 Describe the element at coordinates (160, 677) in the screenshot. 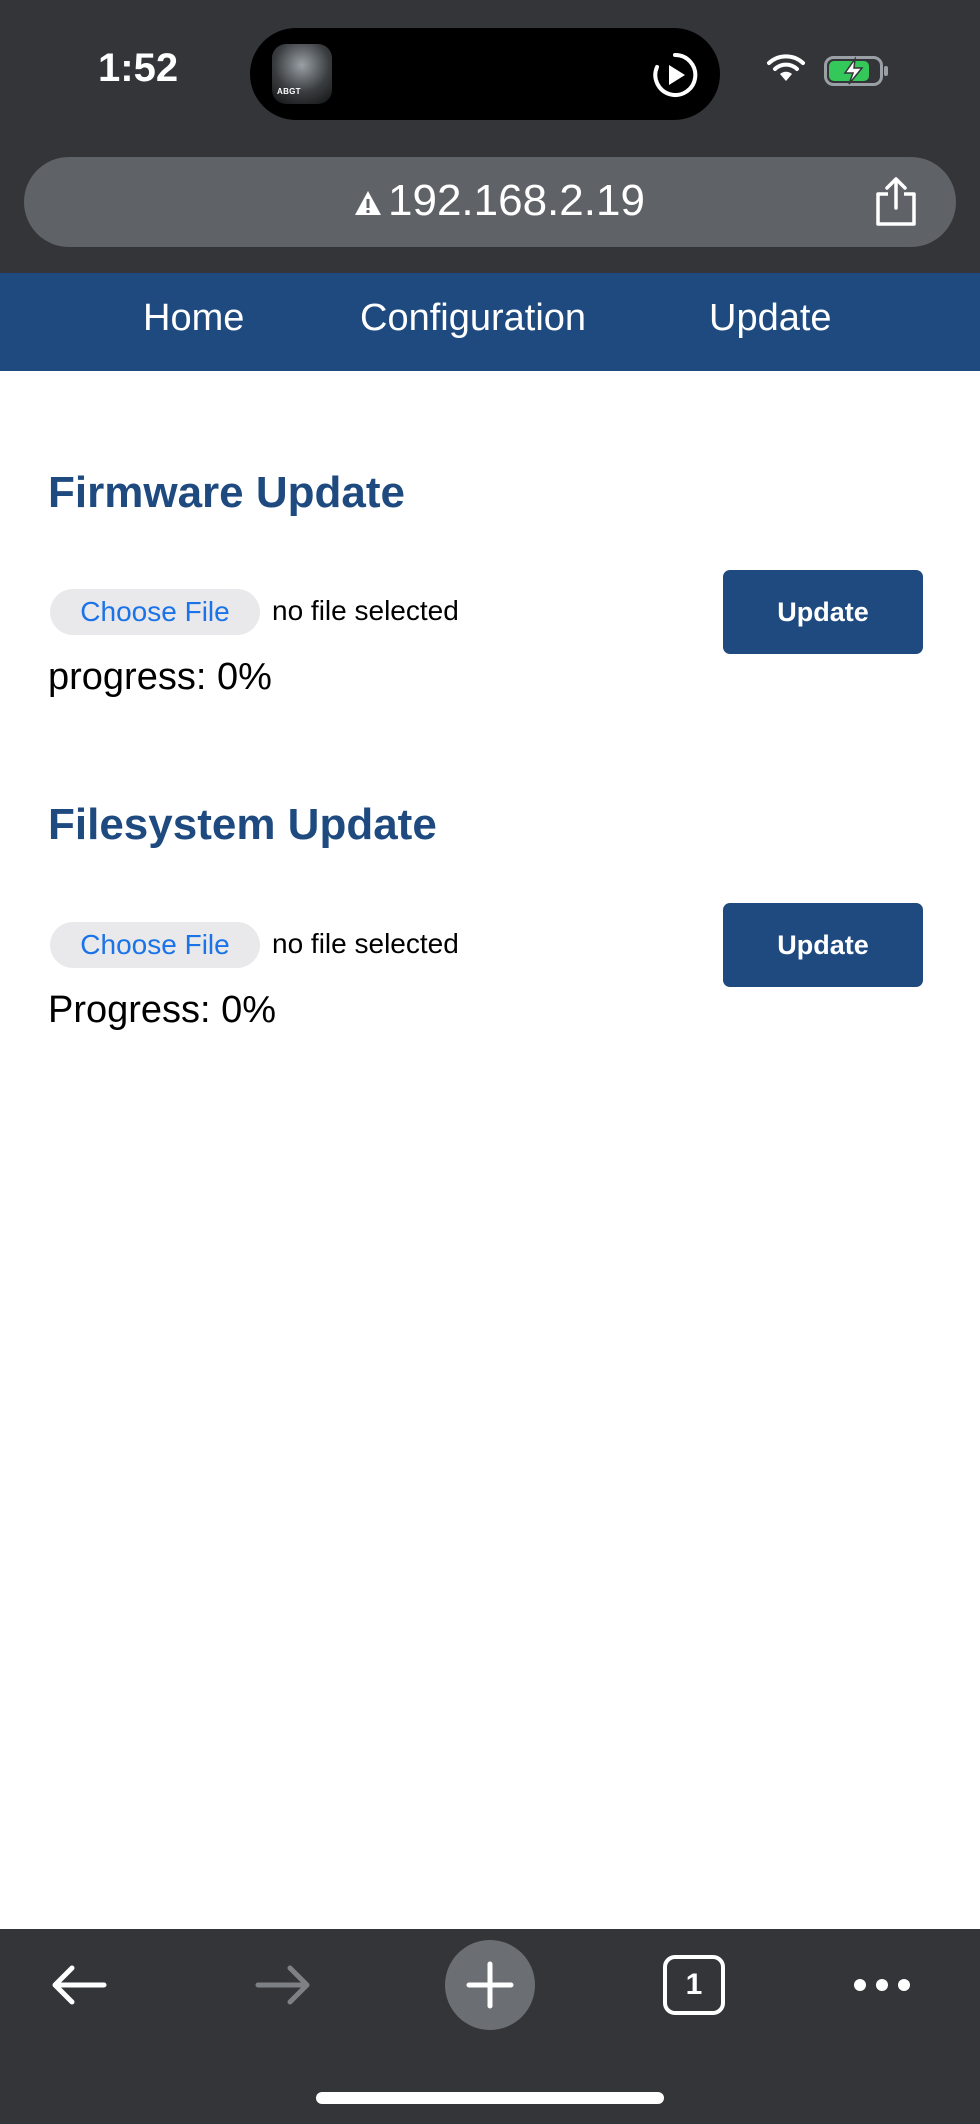

I see `firmware-progress-text: progress: 0%` at that location.